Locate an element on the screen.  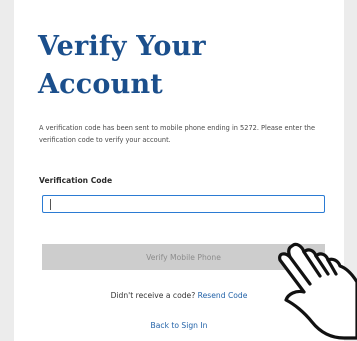
verification-code-input is located at coordinates (183, 204).